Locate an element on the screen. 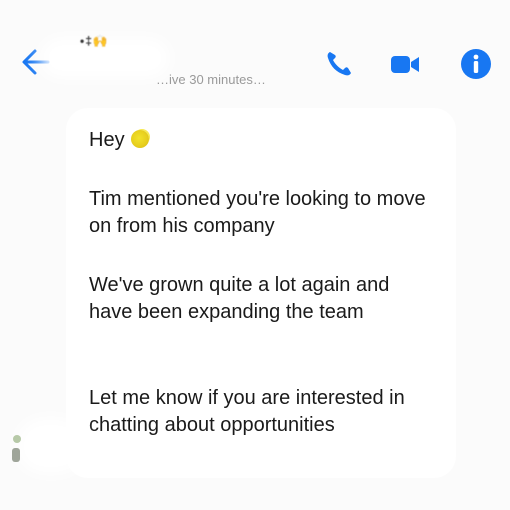 The image size is (510, 510). waving-hand-emoji is located at coordinates (139, 139).